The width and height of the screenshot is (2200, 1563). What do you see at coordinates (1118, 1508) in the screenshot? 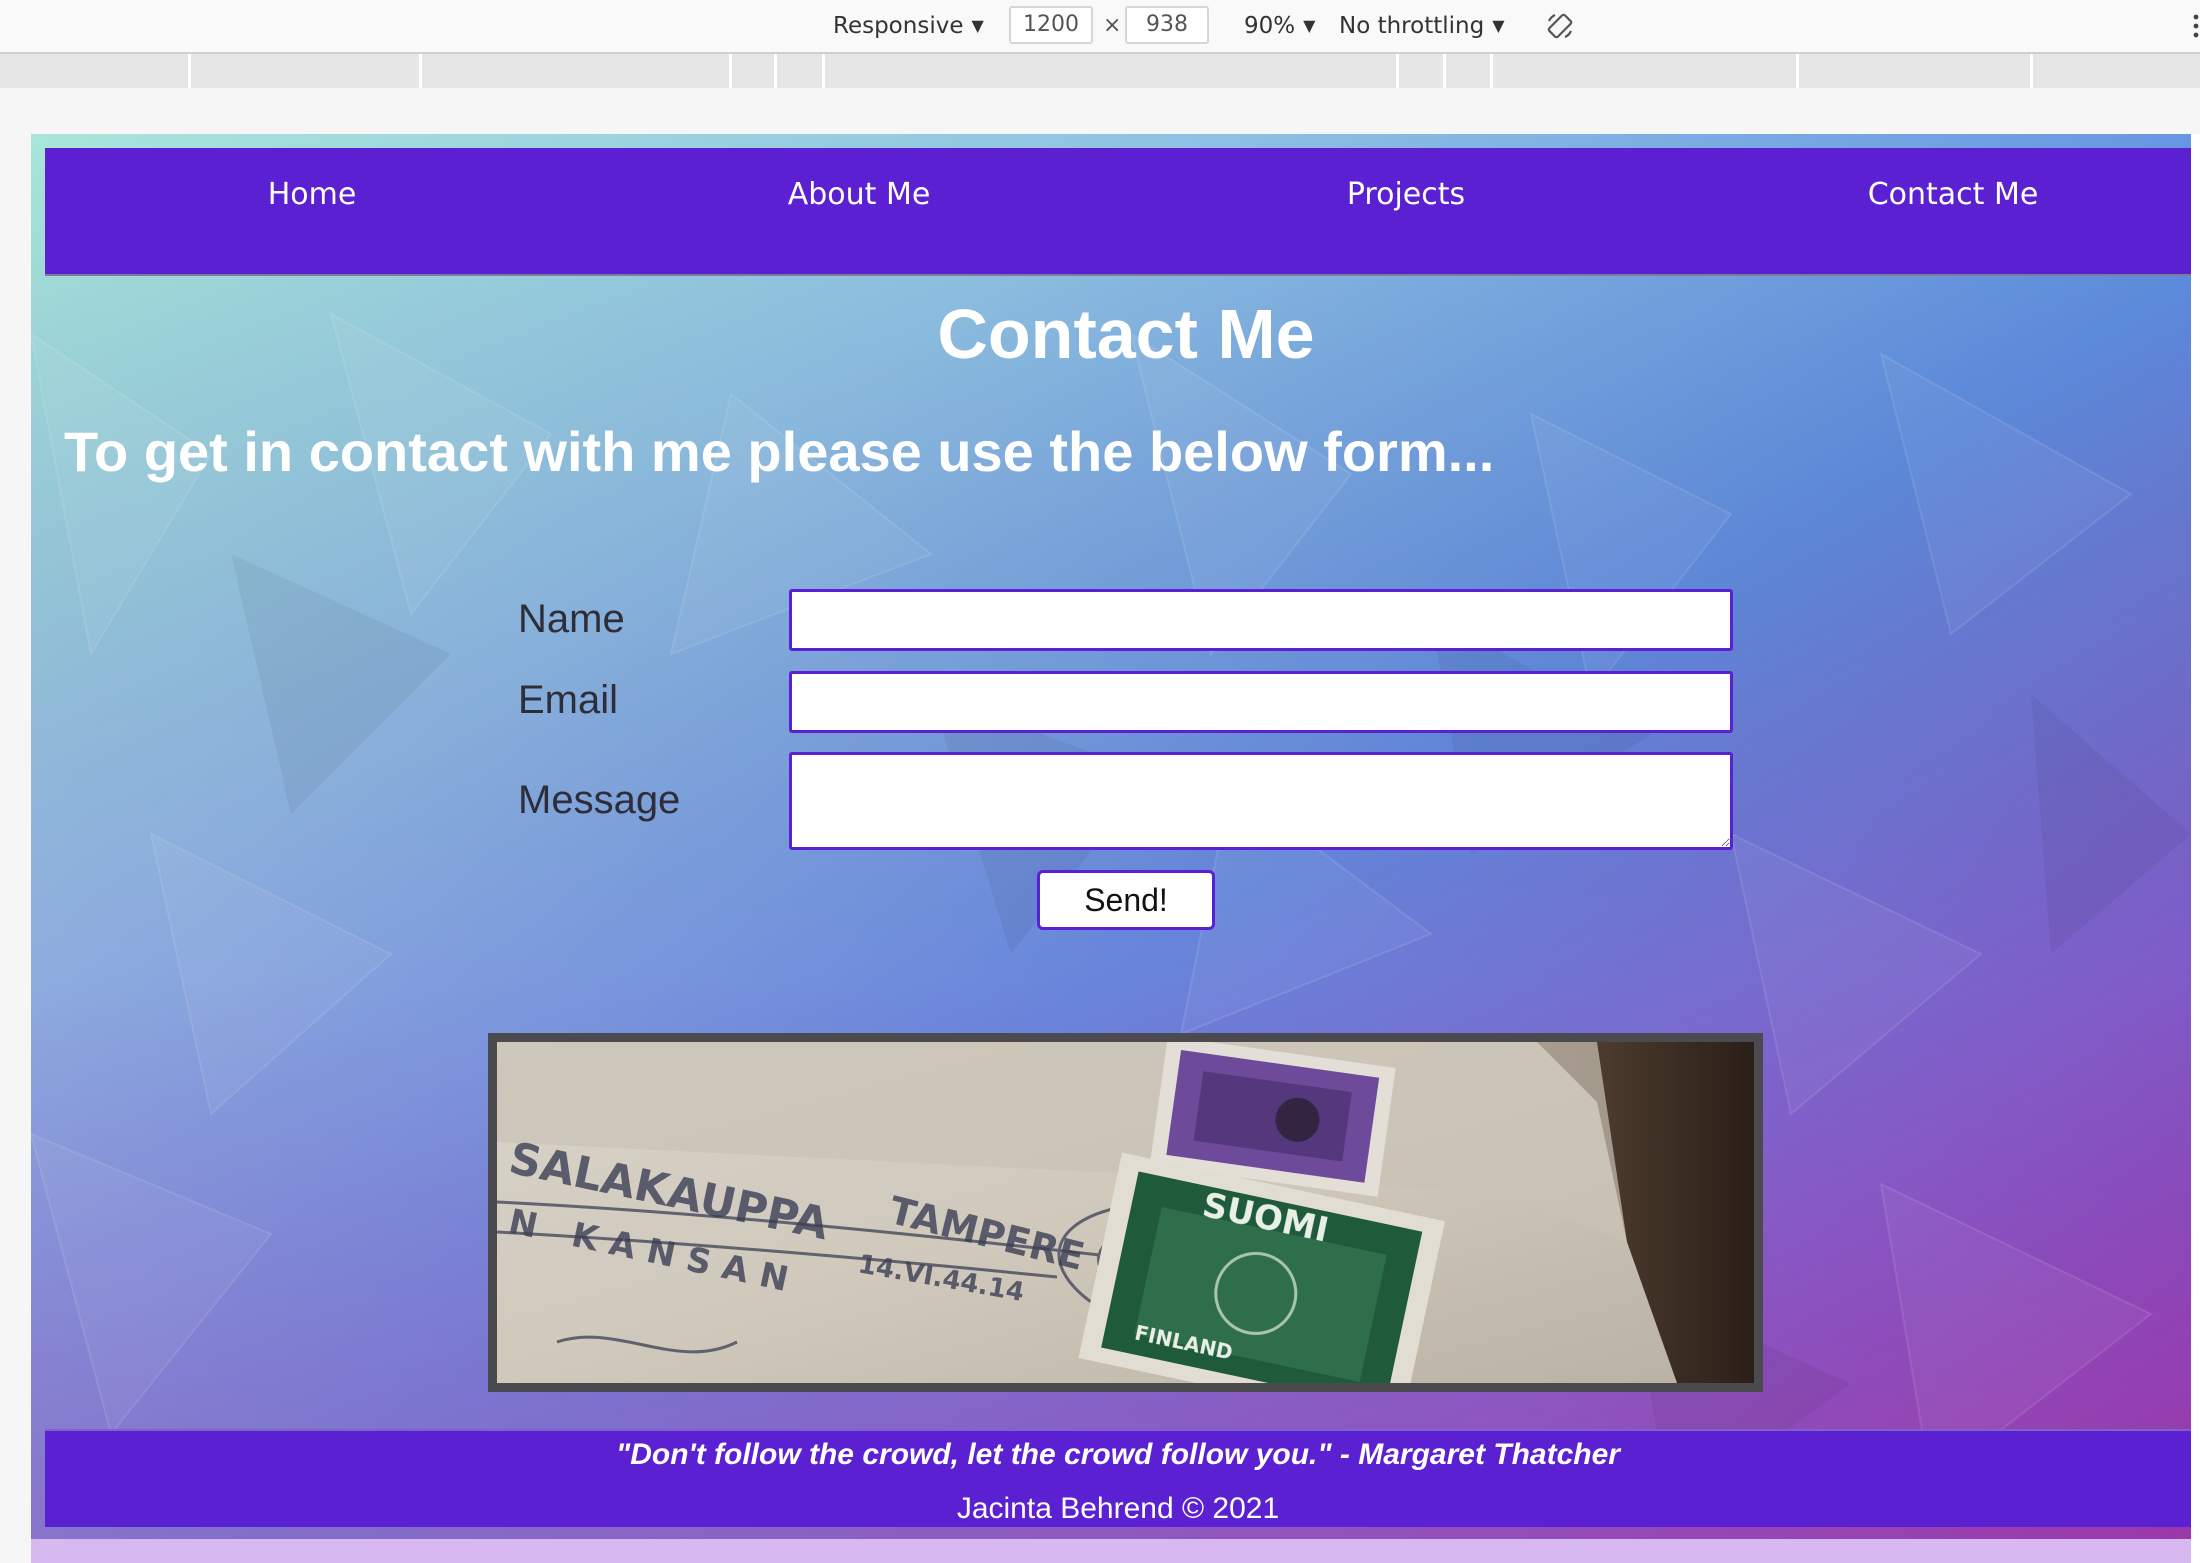
I see `footer-copyright: Jacinta Behrend © 2021` at bounding box center [1118, 1508].